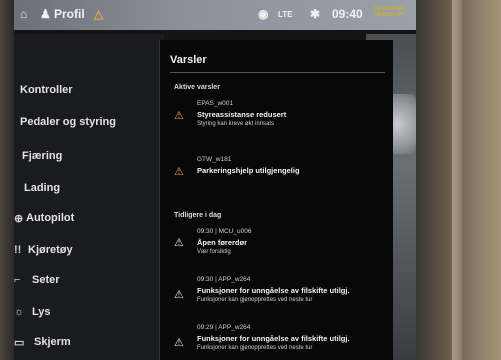 This screenshot has width=501, height=360. What do you see at coordinates (277, 72) in the screenshot?
I see `divider` at bounding box center [277, 72].